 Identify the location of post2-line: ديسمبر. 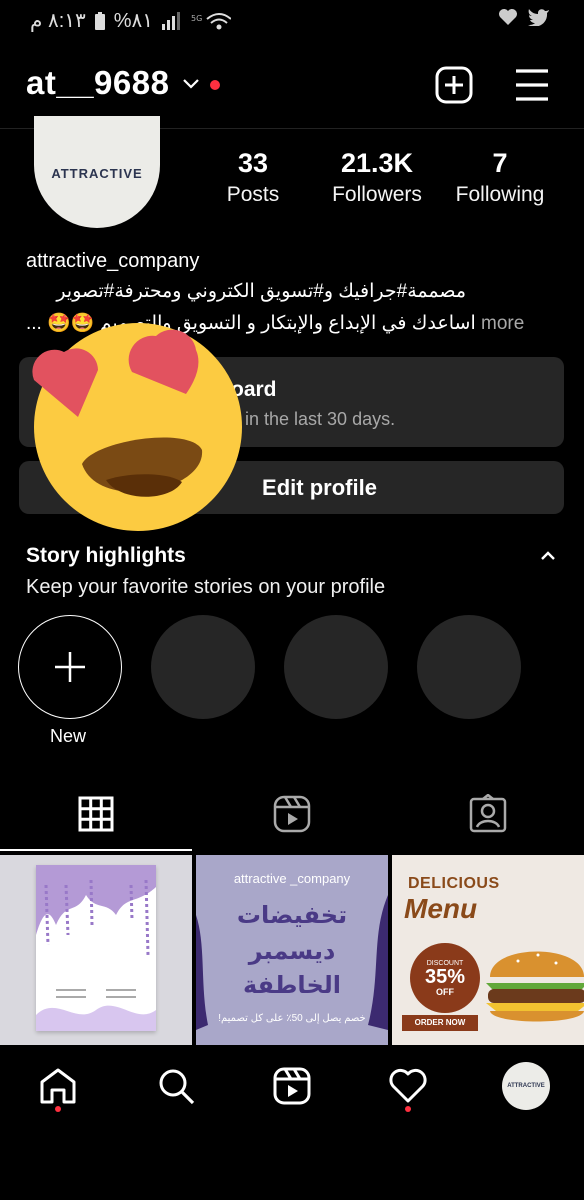
(292, 951).